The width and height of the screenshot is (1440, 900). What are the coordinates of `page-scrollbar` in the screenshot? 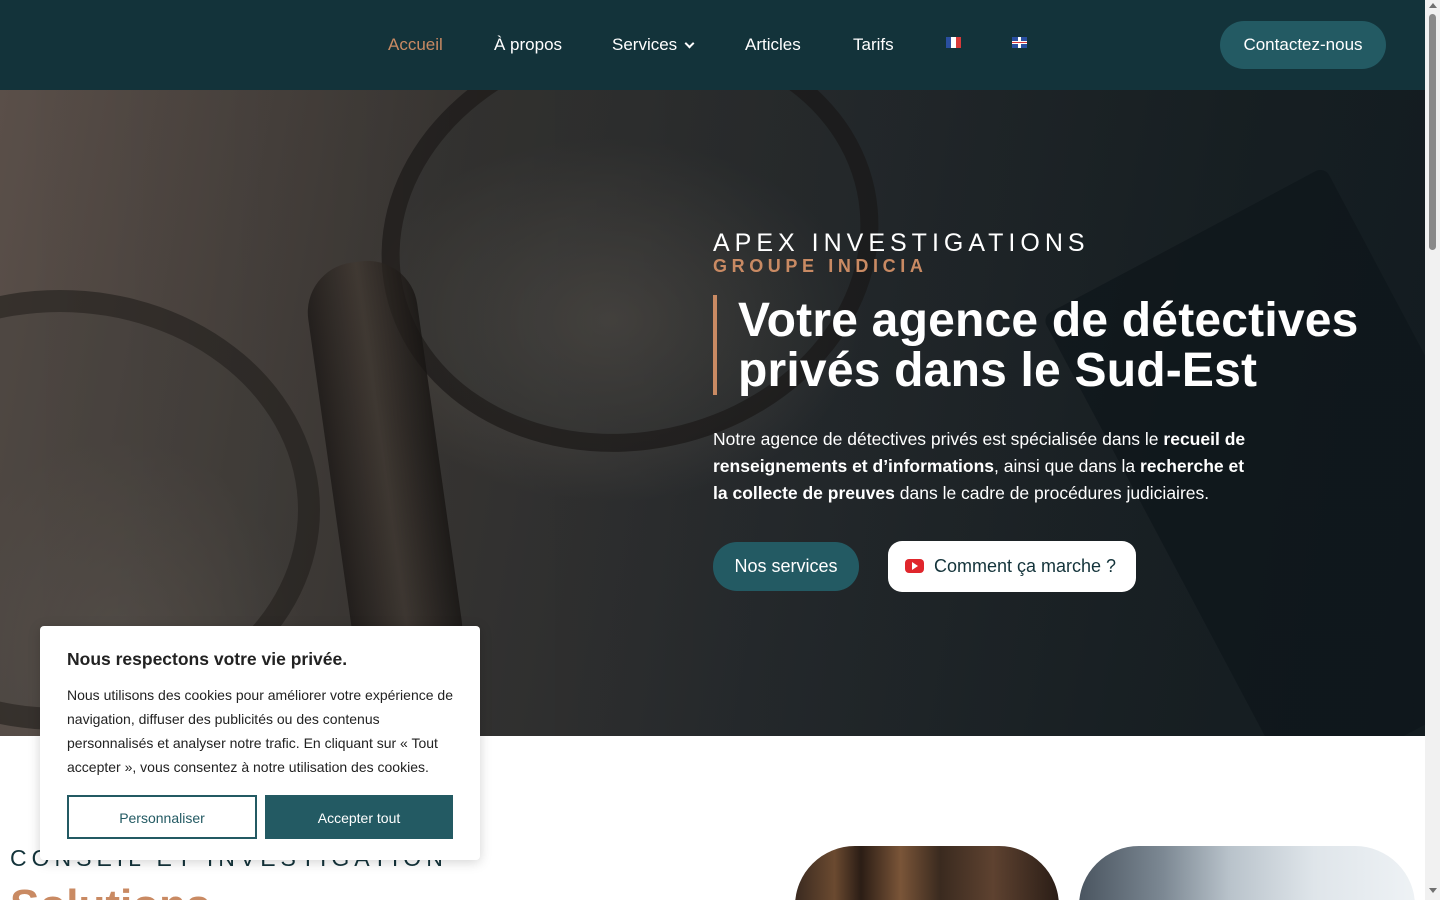 It's located at (1432, 450).